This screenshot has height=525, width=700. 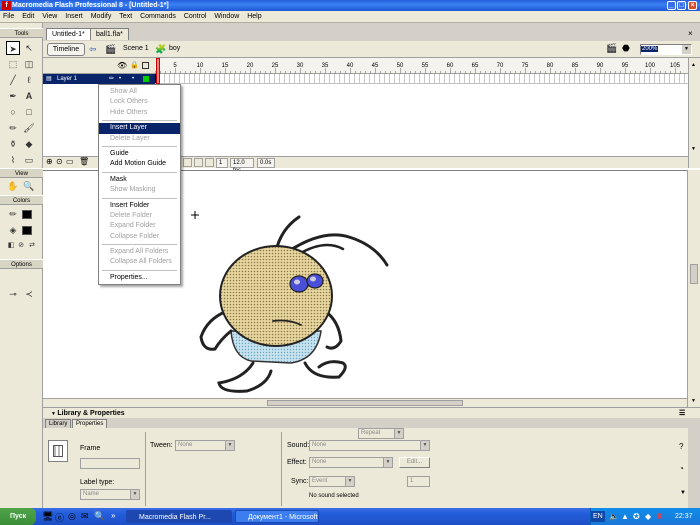 I want to click on onion-skin-icon, so click(x=198, y=162).